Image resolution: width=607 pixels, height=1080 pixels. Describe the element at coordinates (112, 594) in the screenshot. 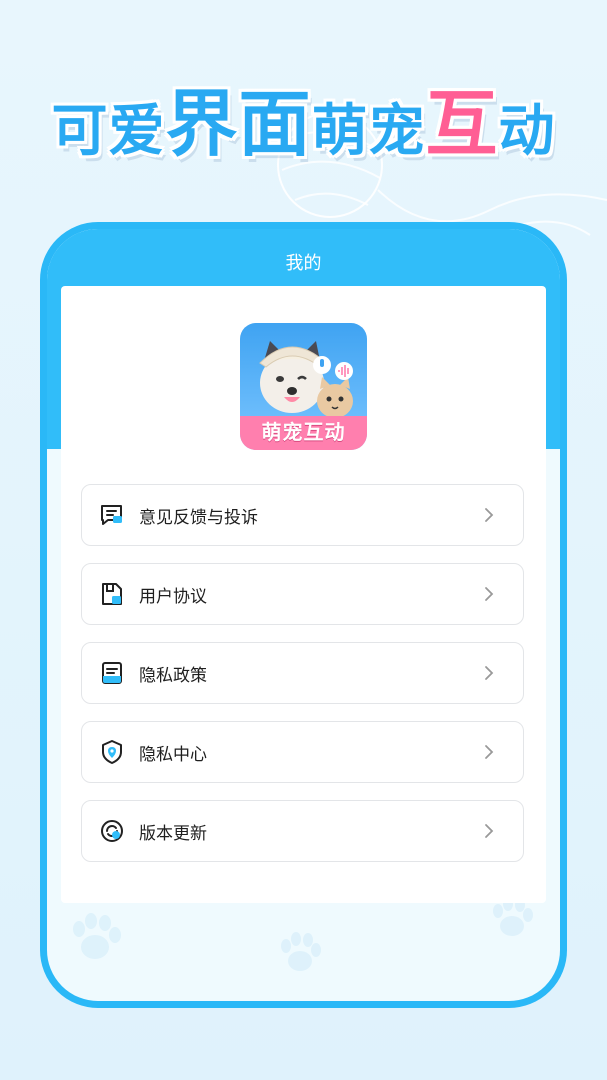

I see `agreement-icon` at that location.